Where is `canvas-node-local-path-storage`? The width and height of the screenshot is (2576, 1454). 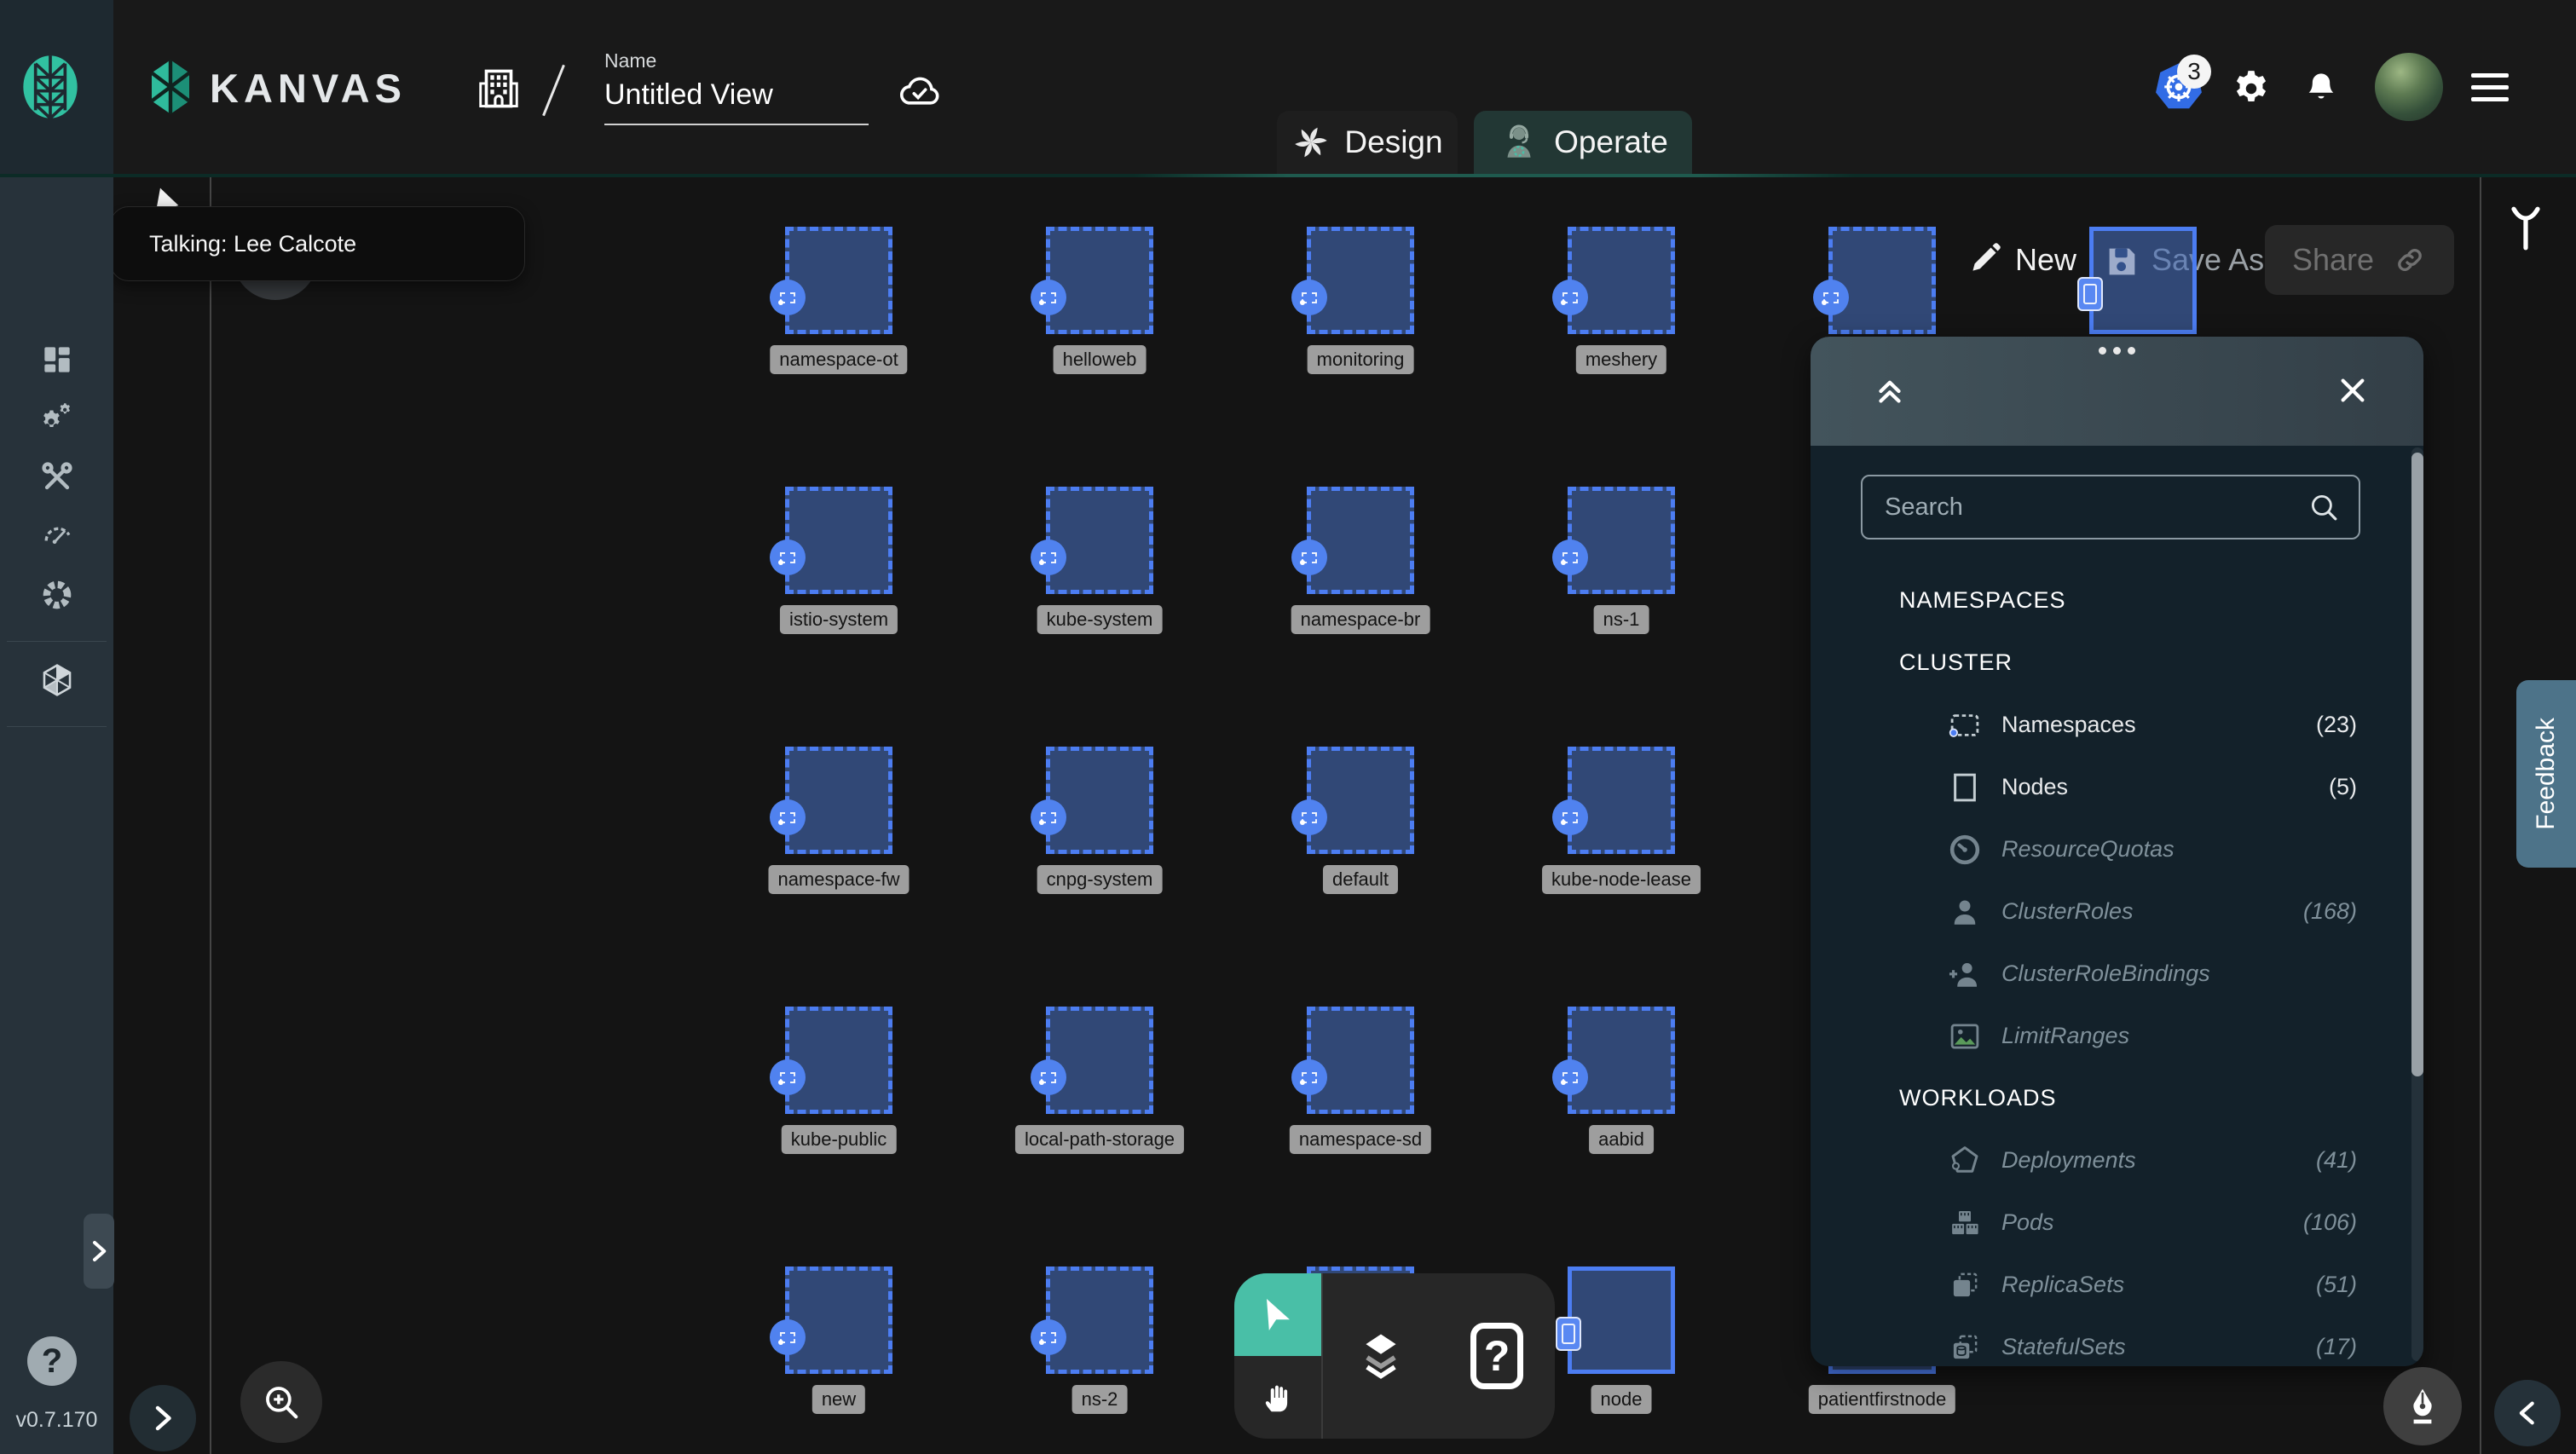
canvas-node-local-path-storage is located at coordinates (1092, 1060).